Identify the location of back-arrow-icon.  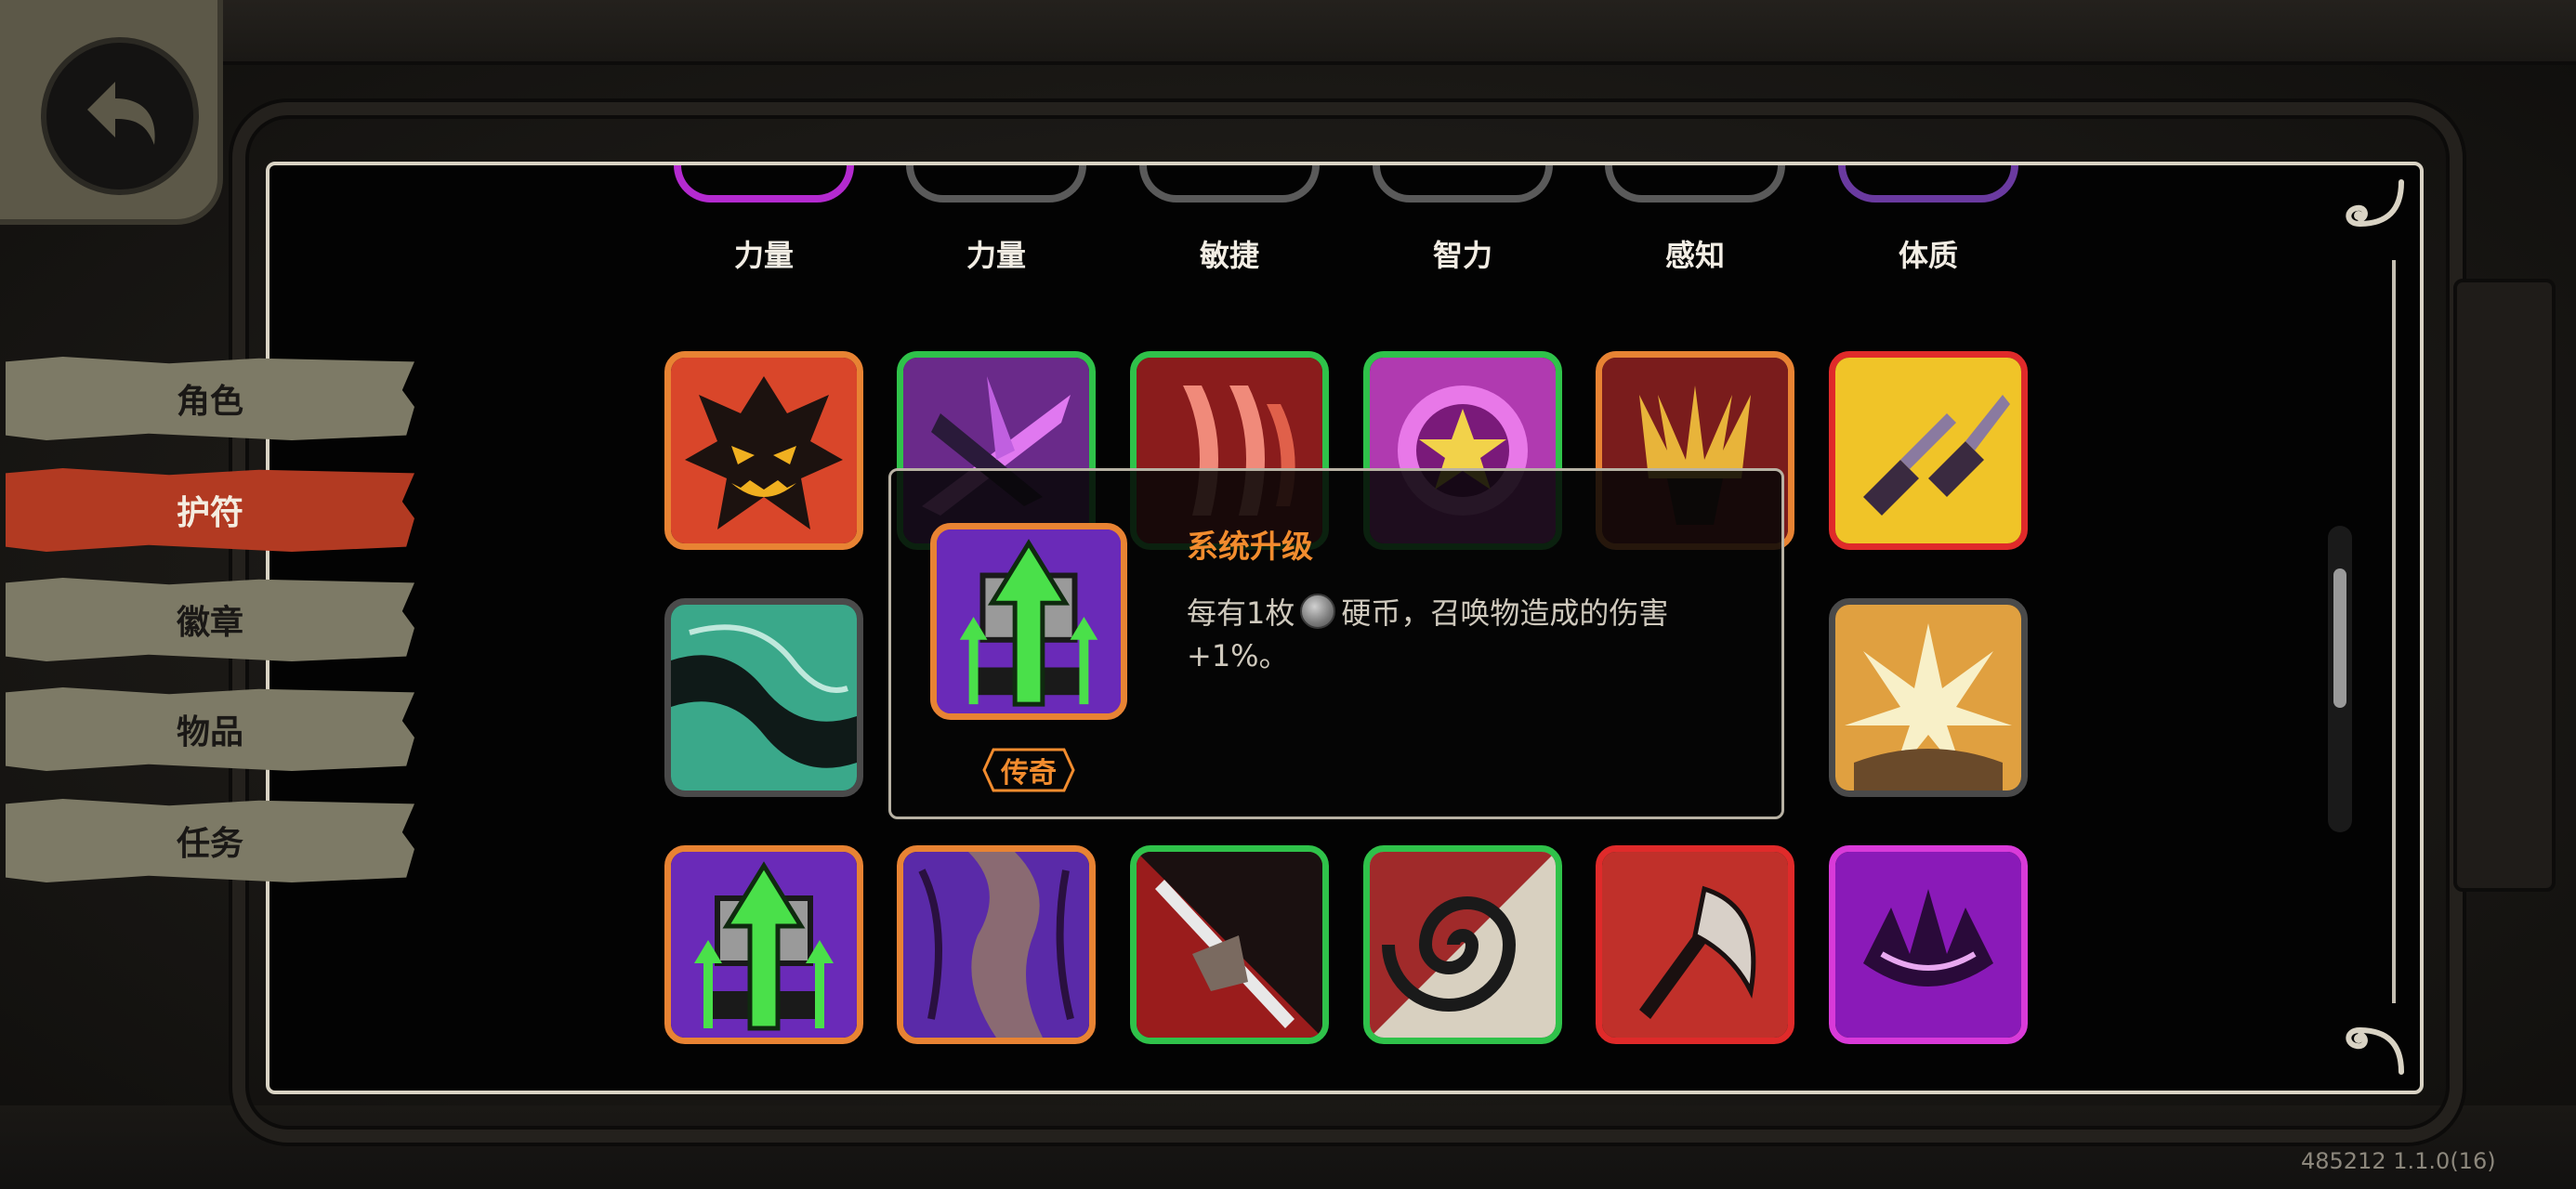
(121, 113).